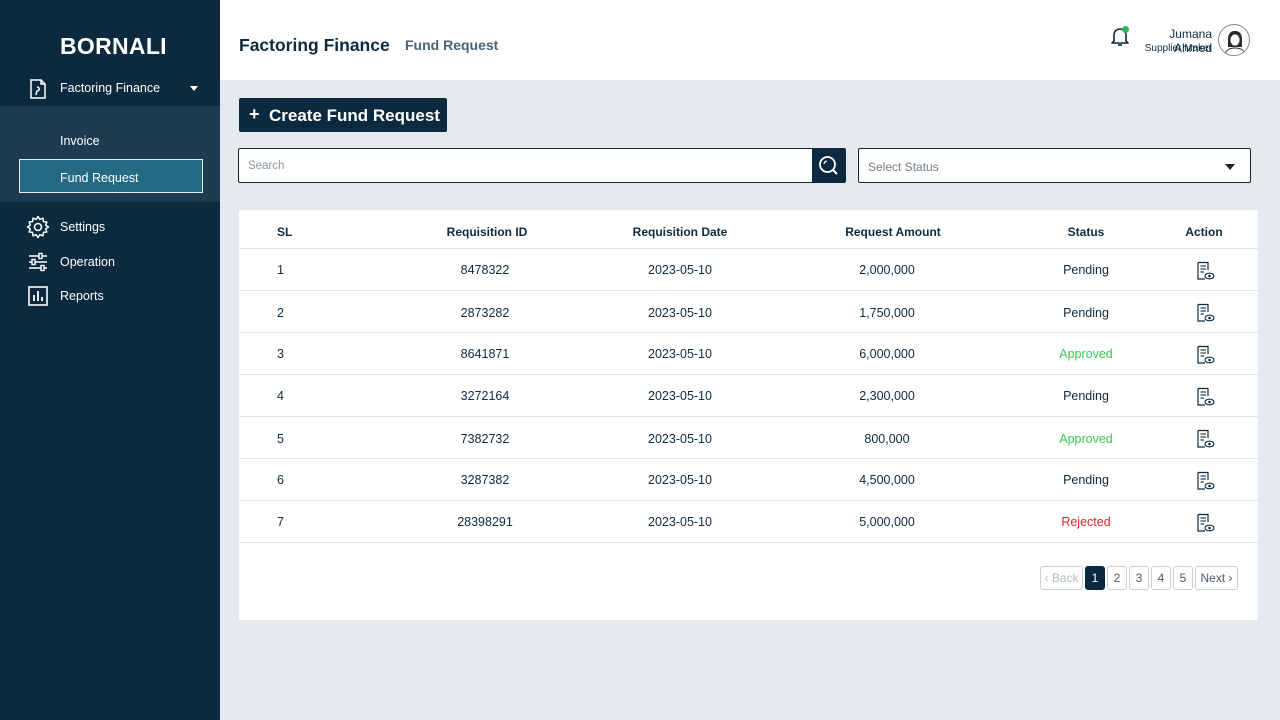 This screenshot has width=1280, height=720. Describe the element at coordinates (887, 439) in the screenshot. I see `cell-request-amount: 800,000` at that location.